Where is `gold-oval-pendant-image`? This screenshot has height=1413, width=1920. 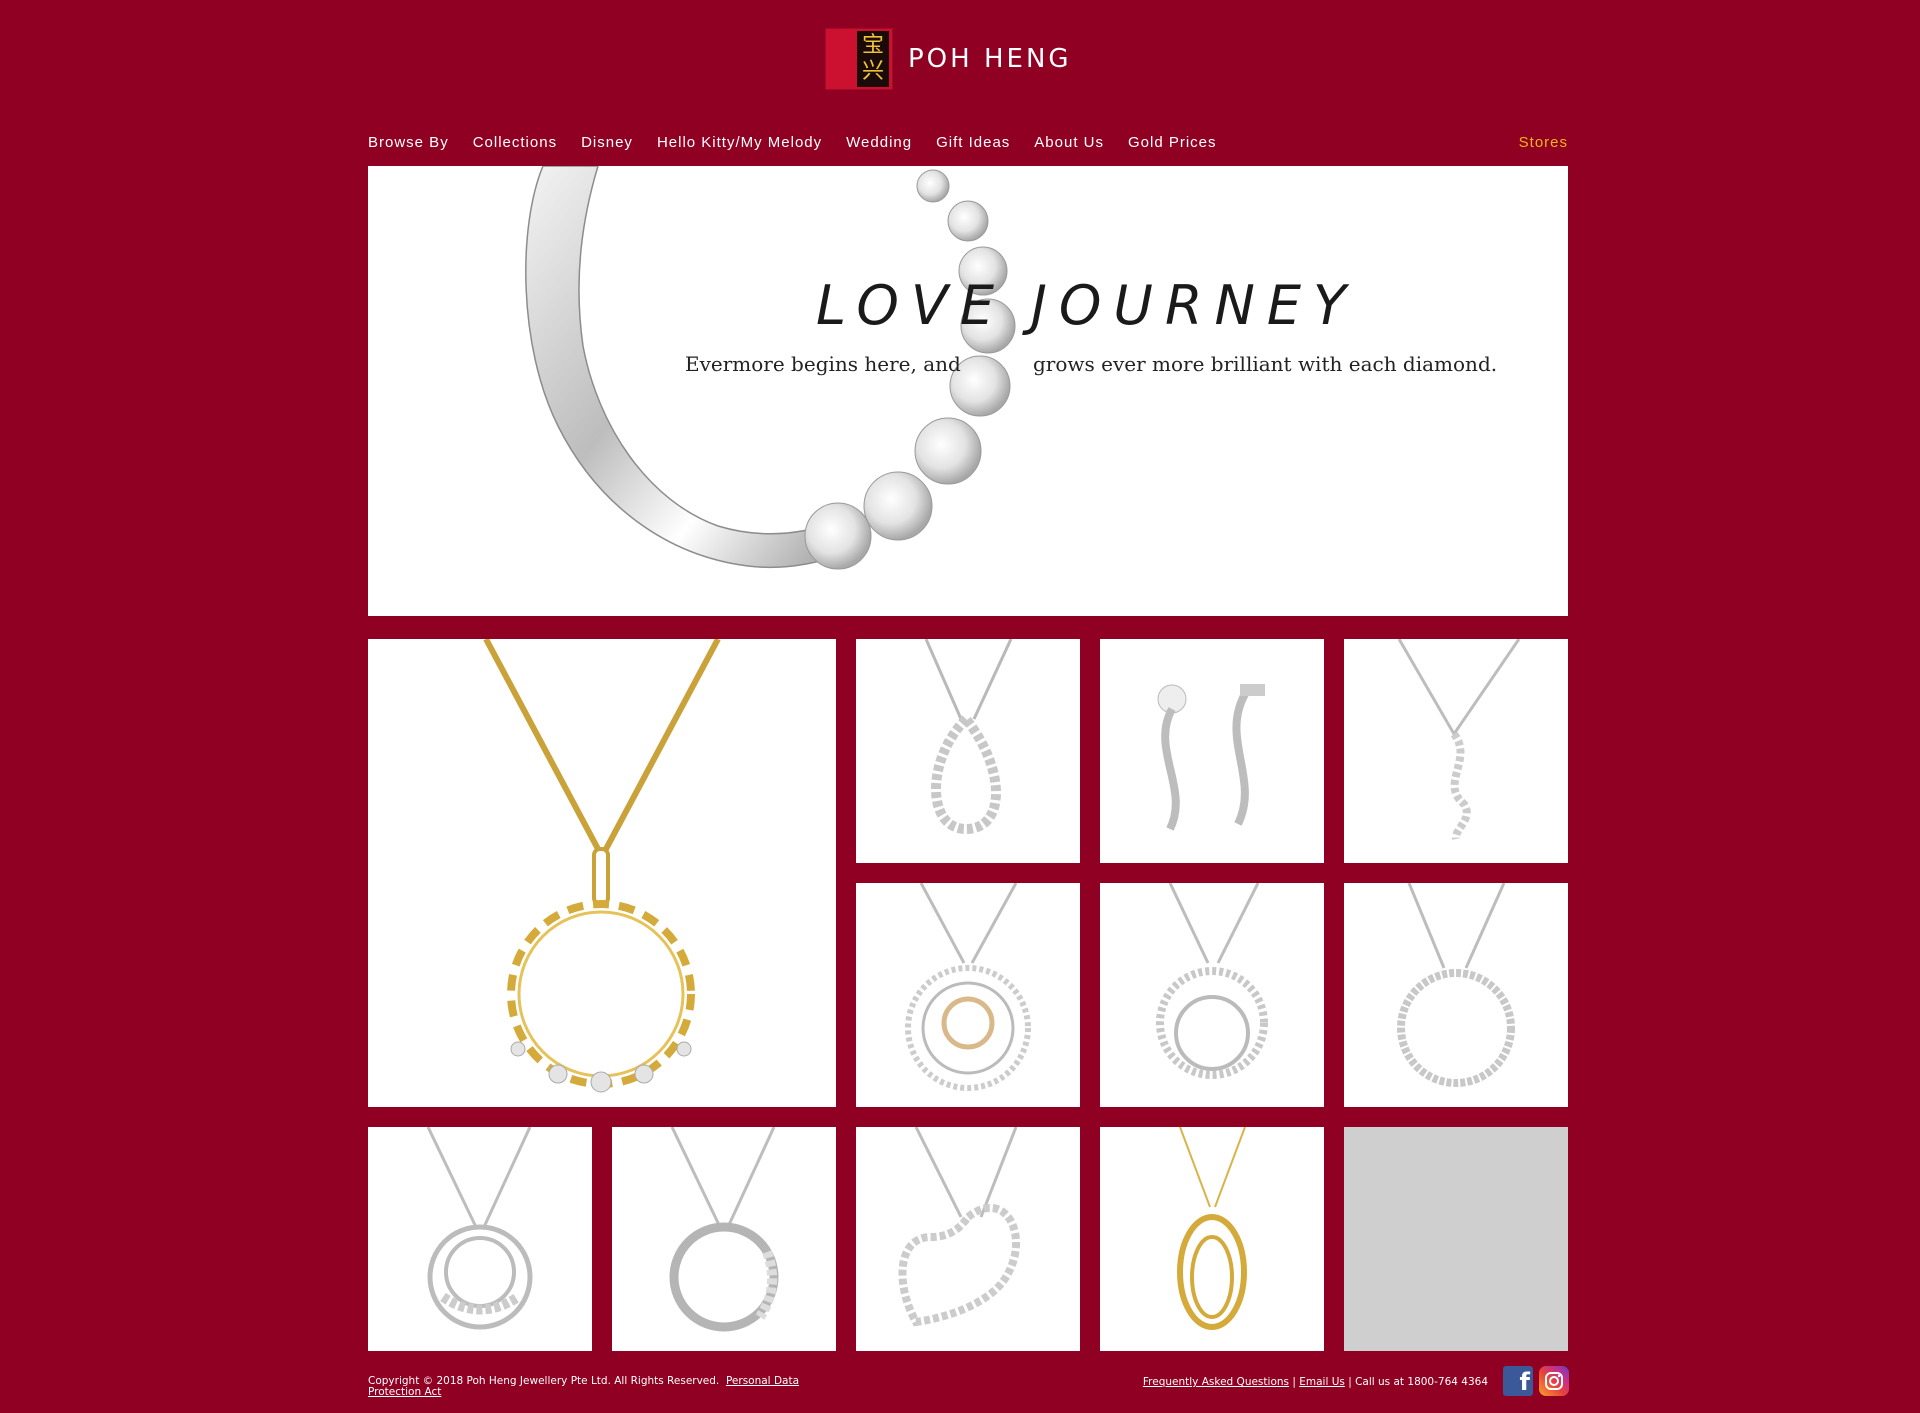 gold-oval-pendant-image is located at coordinates (1212, 1228).